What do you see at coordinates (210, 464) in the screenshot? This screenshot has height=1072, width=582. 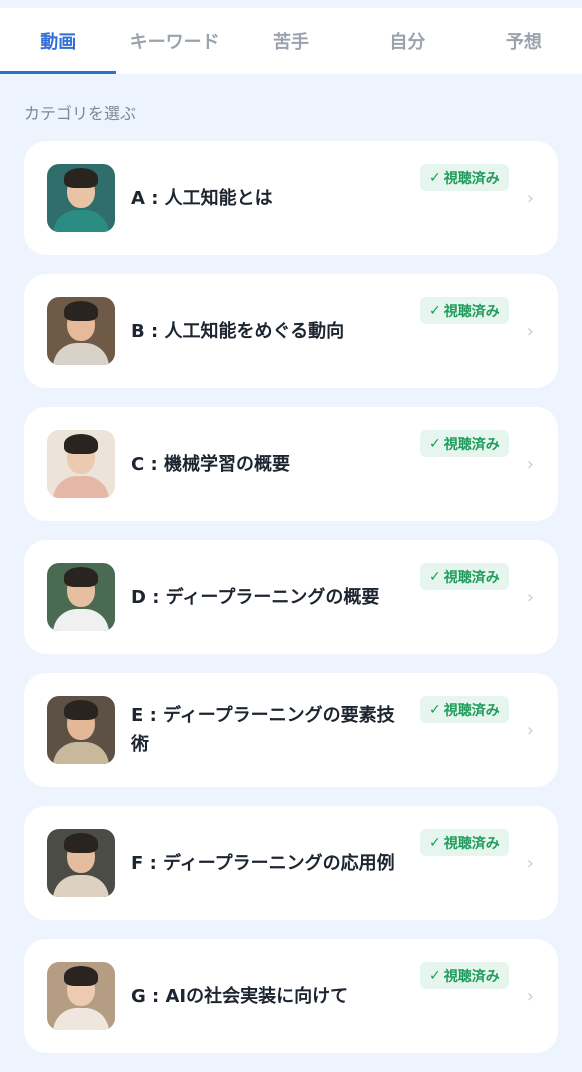 I see `category-title: C : 機械学習の概要` at bounding box center [210, 464].